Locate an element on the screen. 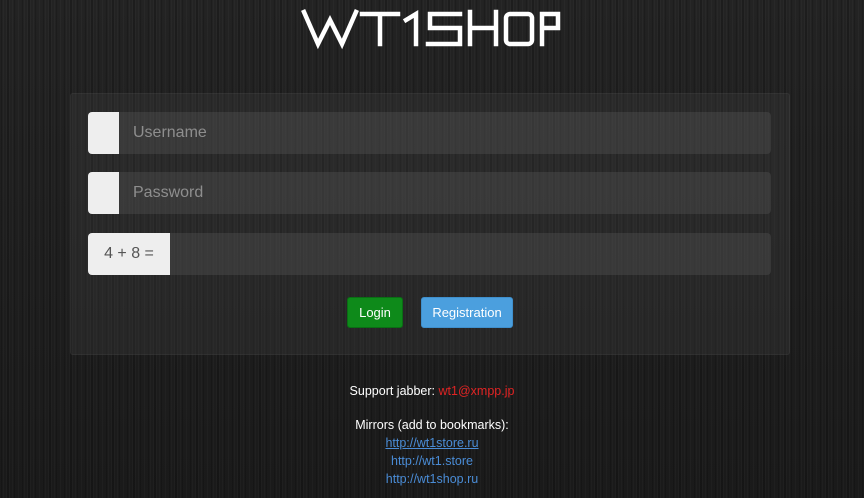  username-field-wrap is located at coordinates (445, 133).